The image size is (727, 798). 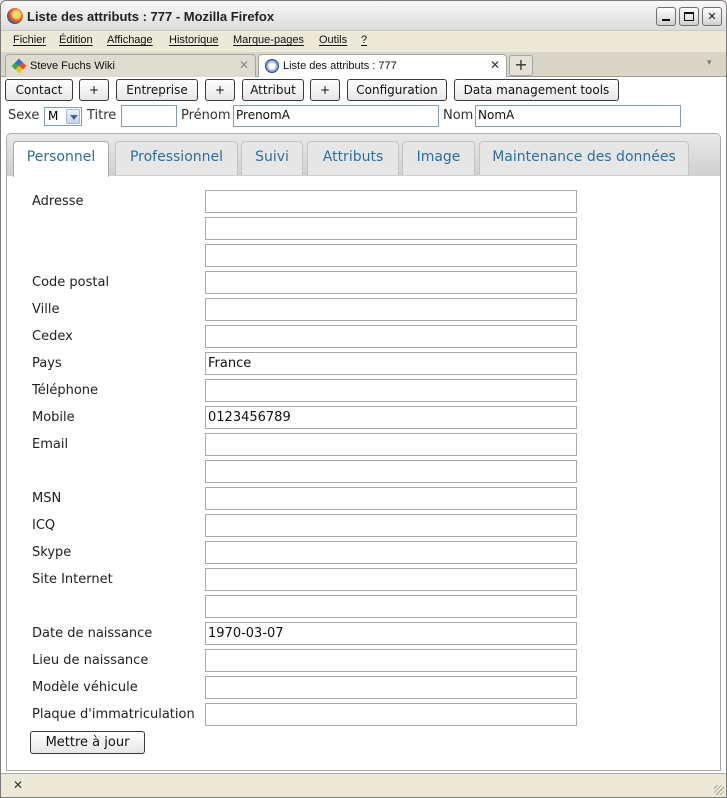 What do you see at coordinates (578, 116) in the screenshot?
I see `nom-input: NomA` at bounding box center [578, 116].